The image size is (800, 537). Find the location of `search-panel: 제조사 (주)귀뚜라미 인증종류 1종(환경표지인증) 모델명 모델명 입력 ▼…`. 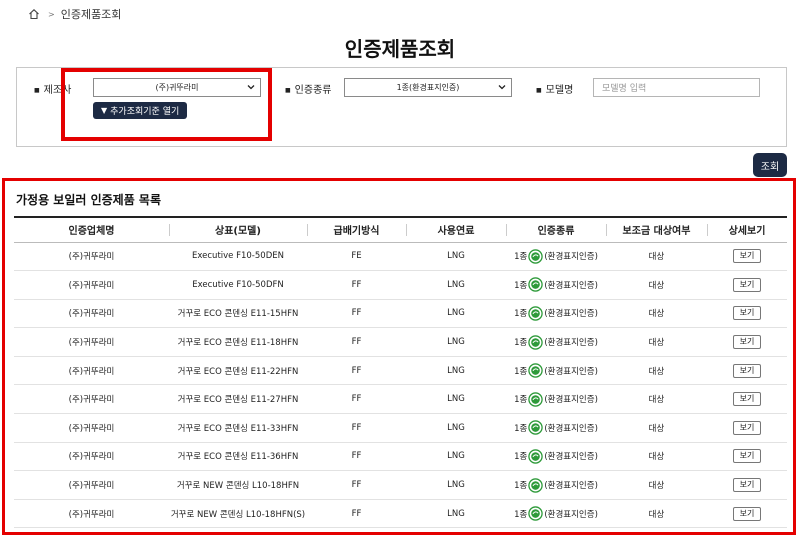

search-panel: 제조사 (주)귀뚜라미 인증종류 1종(환경표지인증) 모델명 모델명 입력 ▼… is located at coordinates (401, 107).